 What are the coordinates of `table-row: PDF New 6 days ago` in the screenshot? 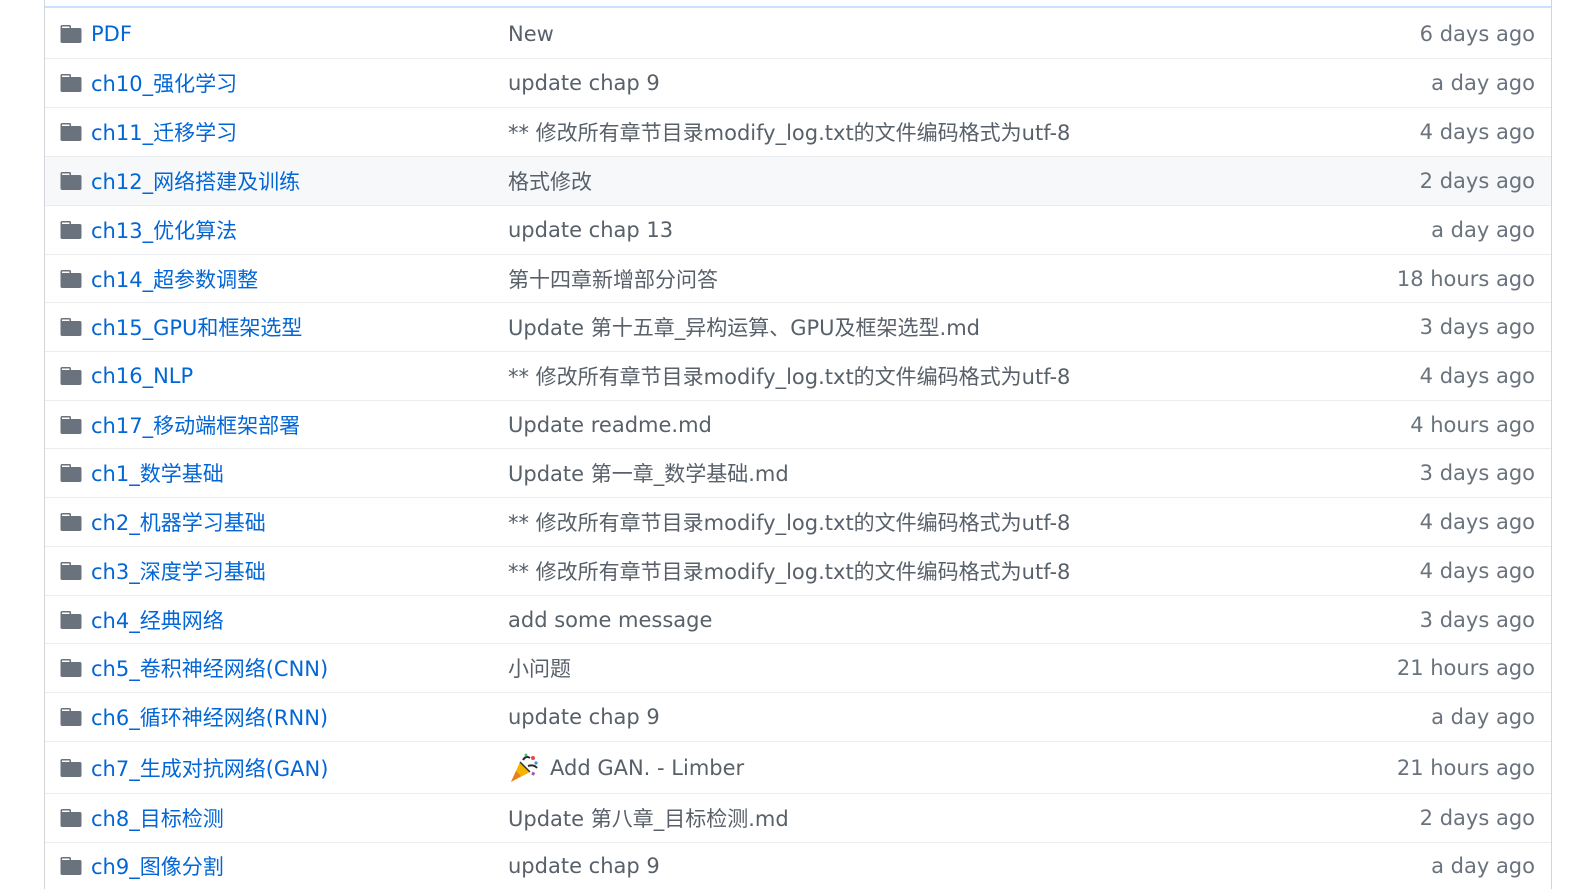 It's located at (798, 34).